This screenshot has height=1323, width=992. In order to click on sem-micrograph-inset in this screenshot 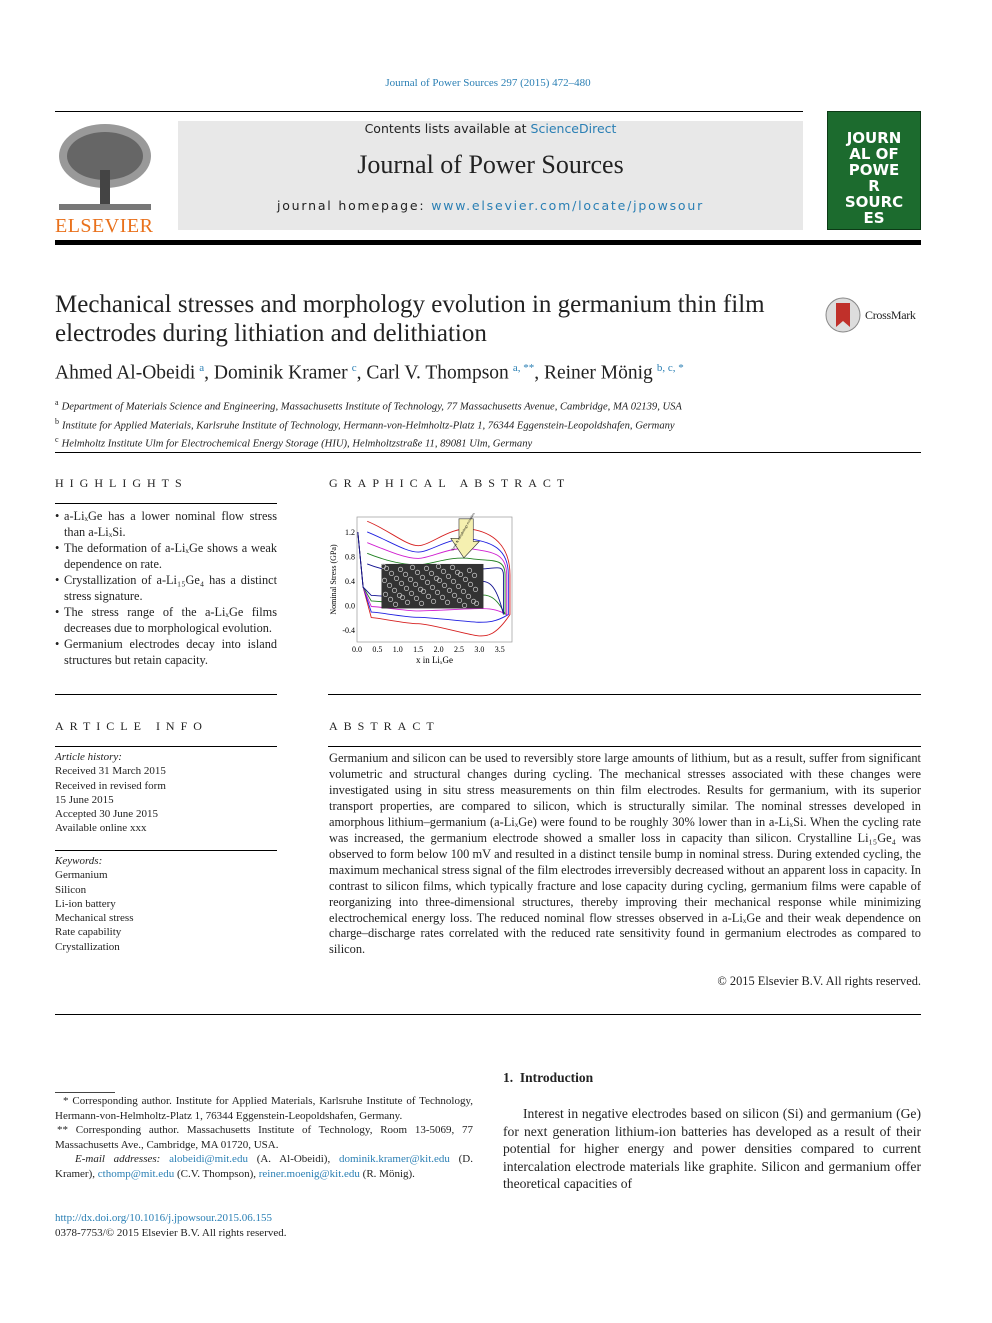, I will do `click(432, 586)`.